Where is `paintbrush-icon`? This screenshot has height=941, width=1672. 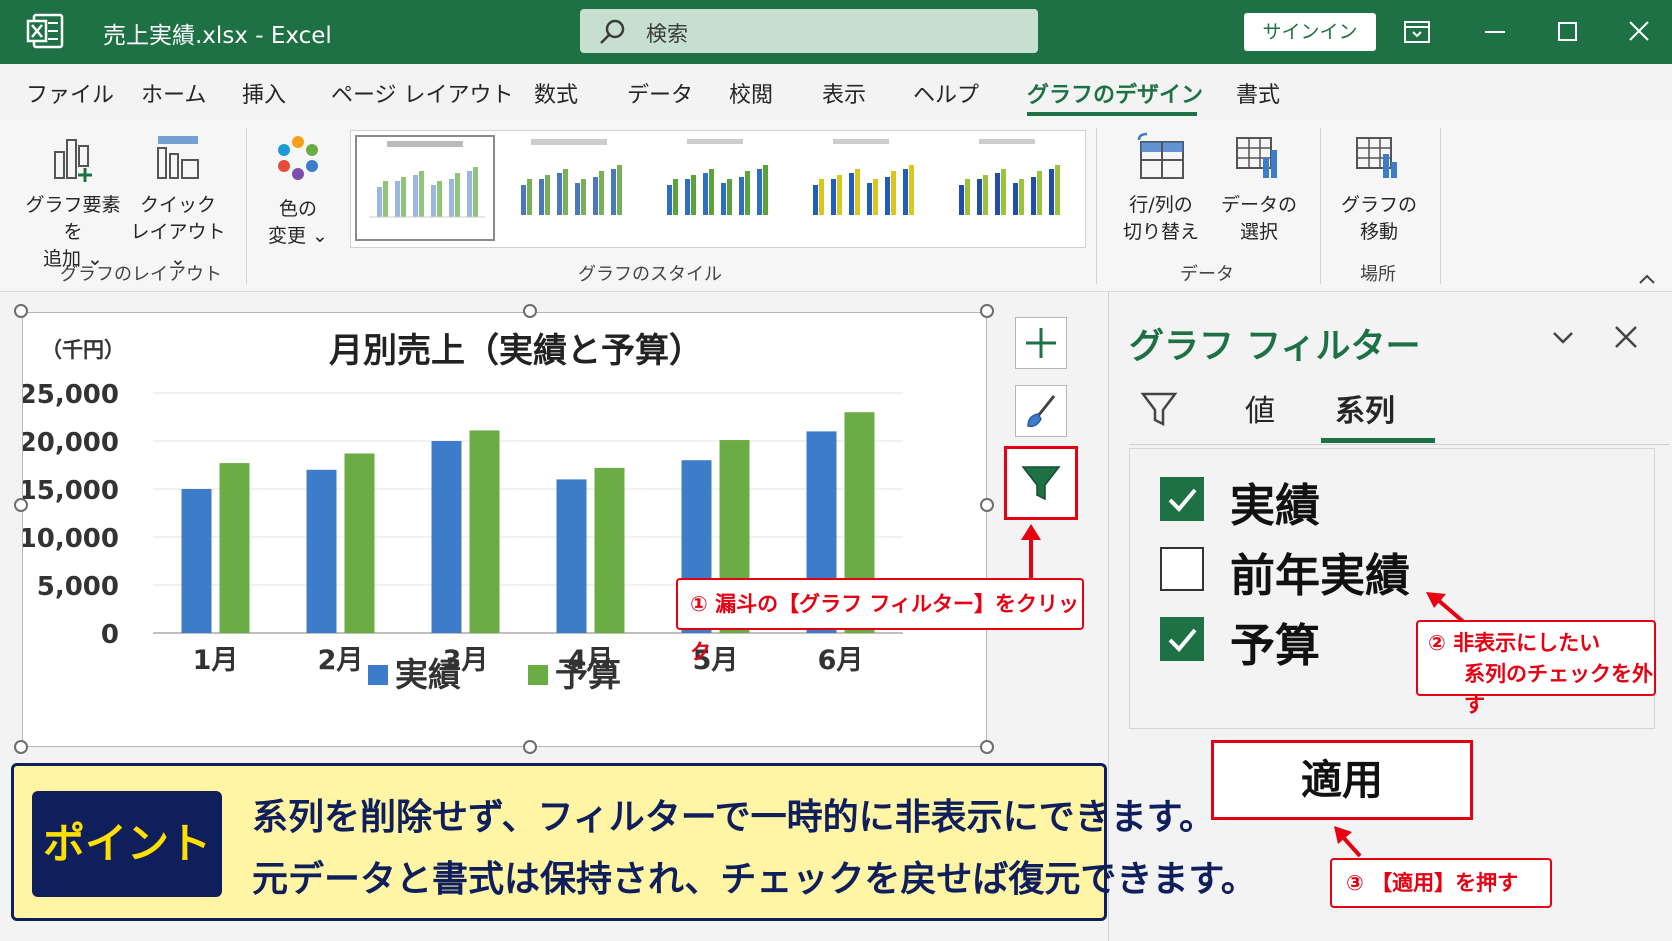 paintbrush-icon is located at coordinates (1041, 411).